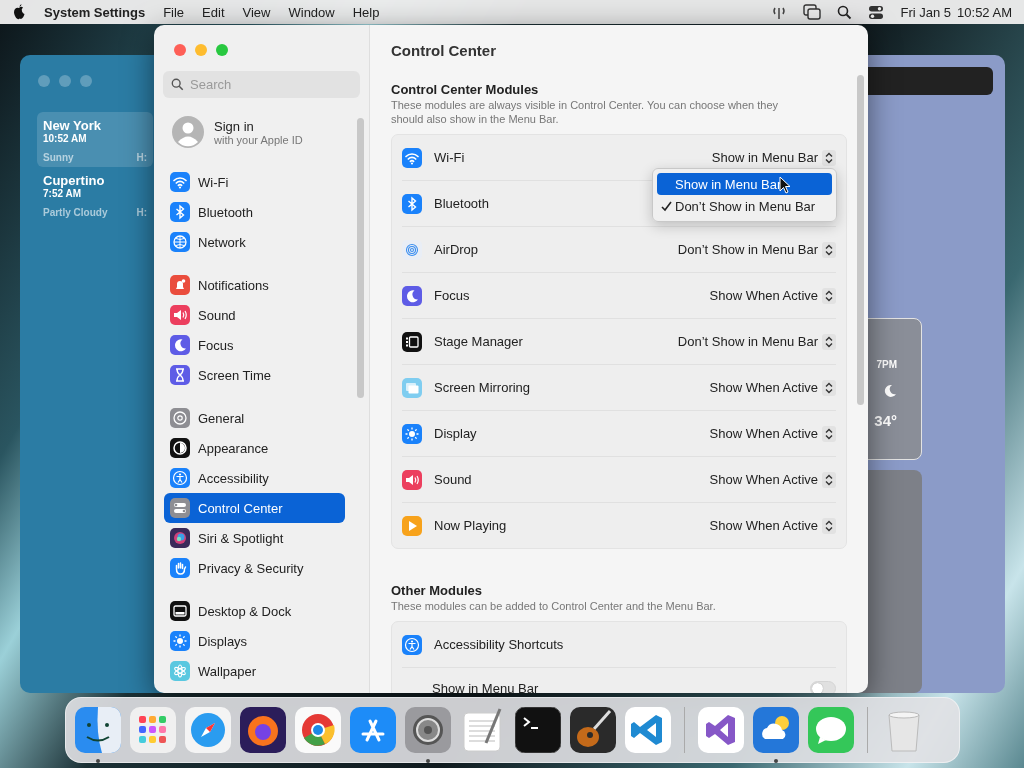 The height and width of the screenshot is (768, 1024). What do you see at coordinates (213, 12) in the screenshot?
I see `menu-item: Edit` at bounding box center [213, 12].